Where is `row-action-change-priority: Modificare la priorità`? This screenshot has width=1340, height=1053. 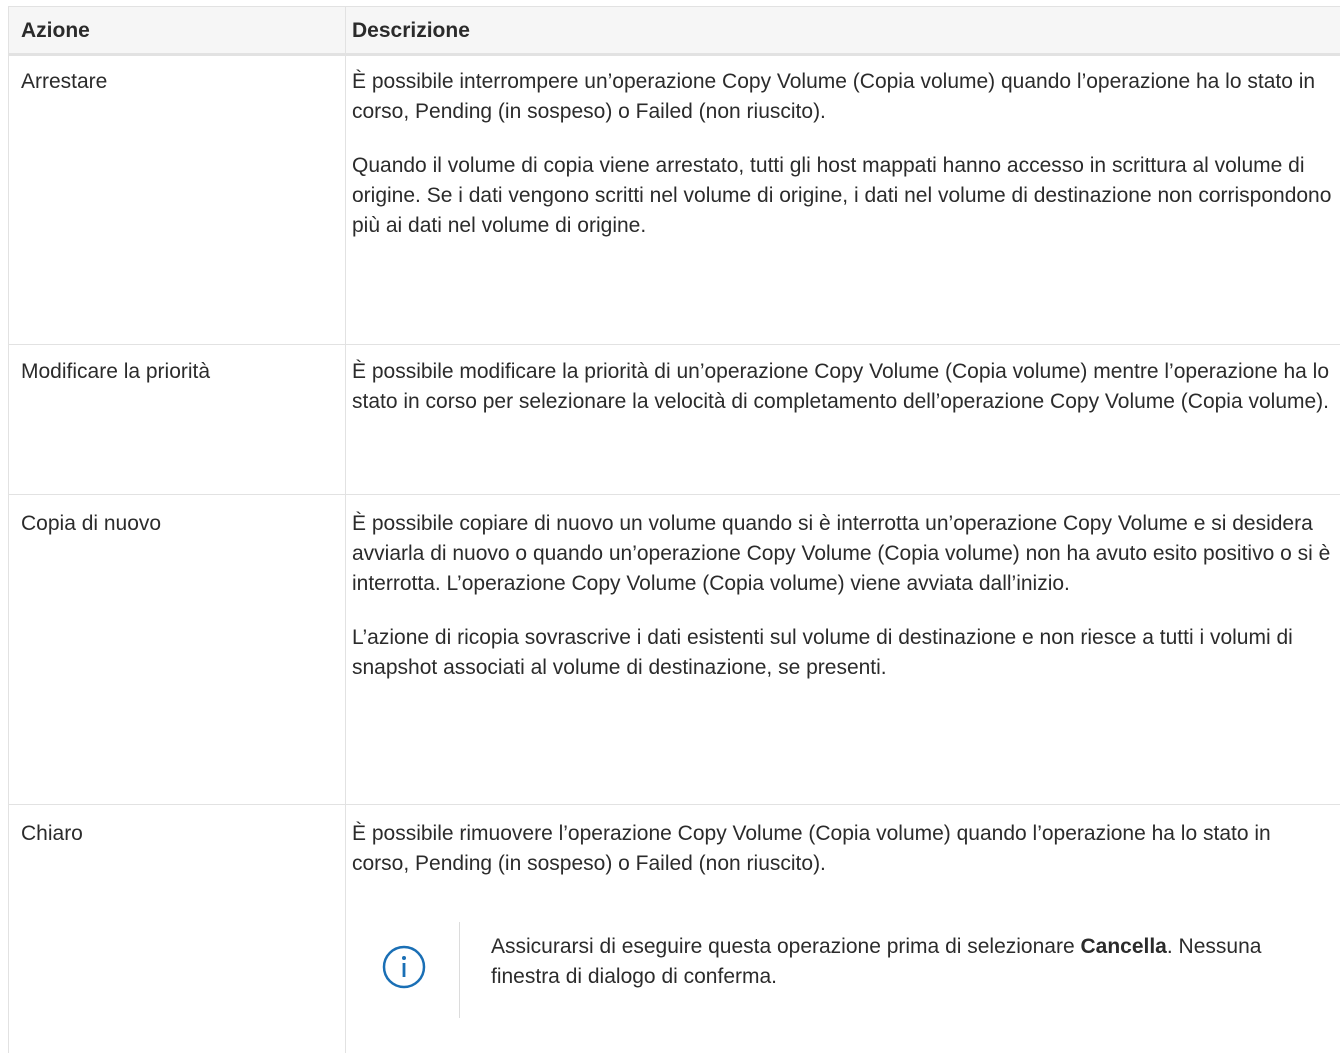 row-action-change-priority: Modificare la priorità is located at coordinates (116, 371).